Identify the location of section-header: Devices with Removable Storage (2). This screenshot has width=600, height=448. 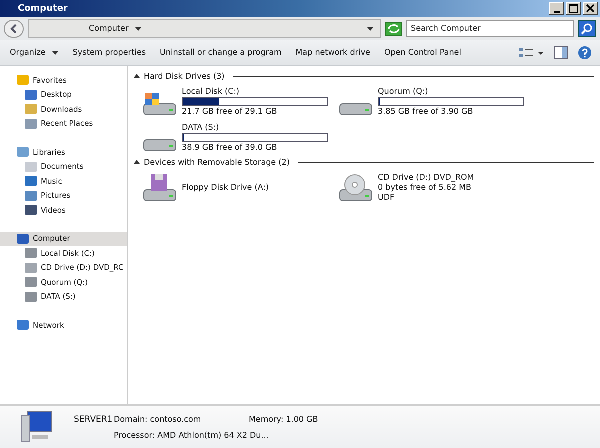
(217, 162).